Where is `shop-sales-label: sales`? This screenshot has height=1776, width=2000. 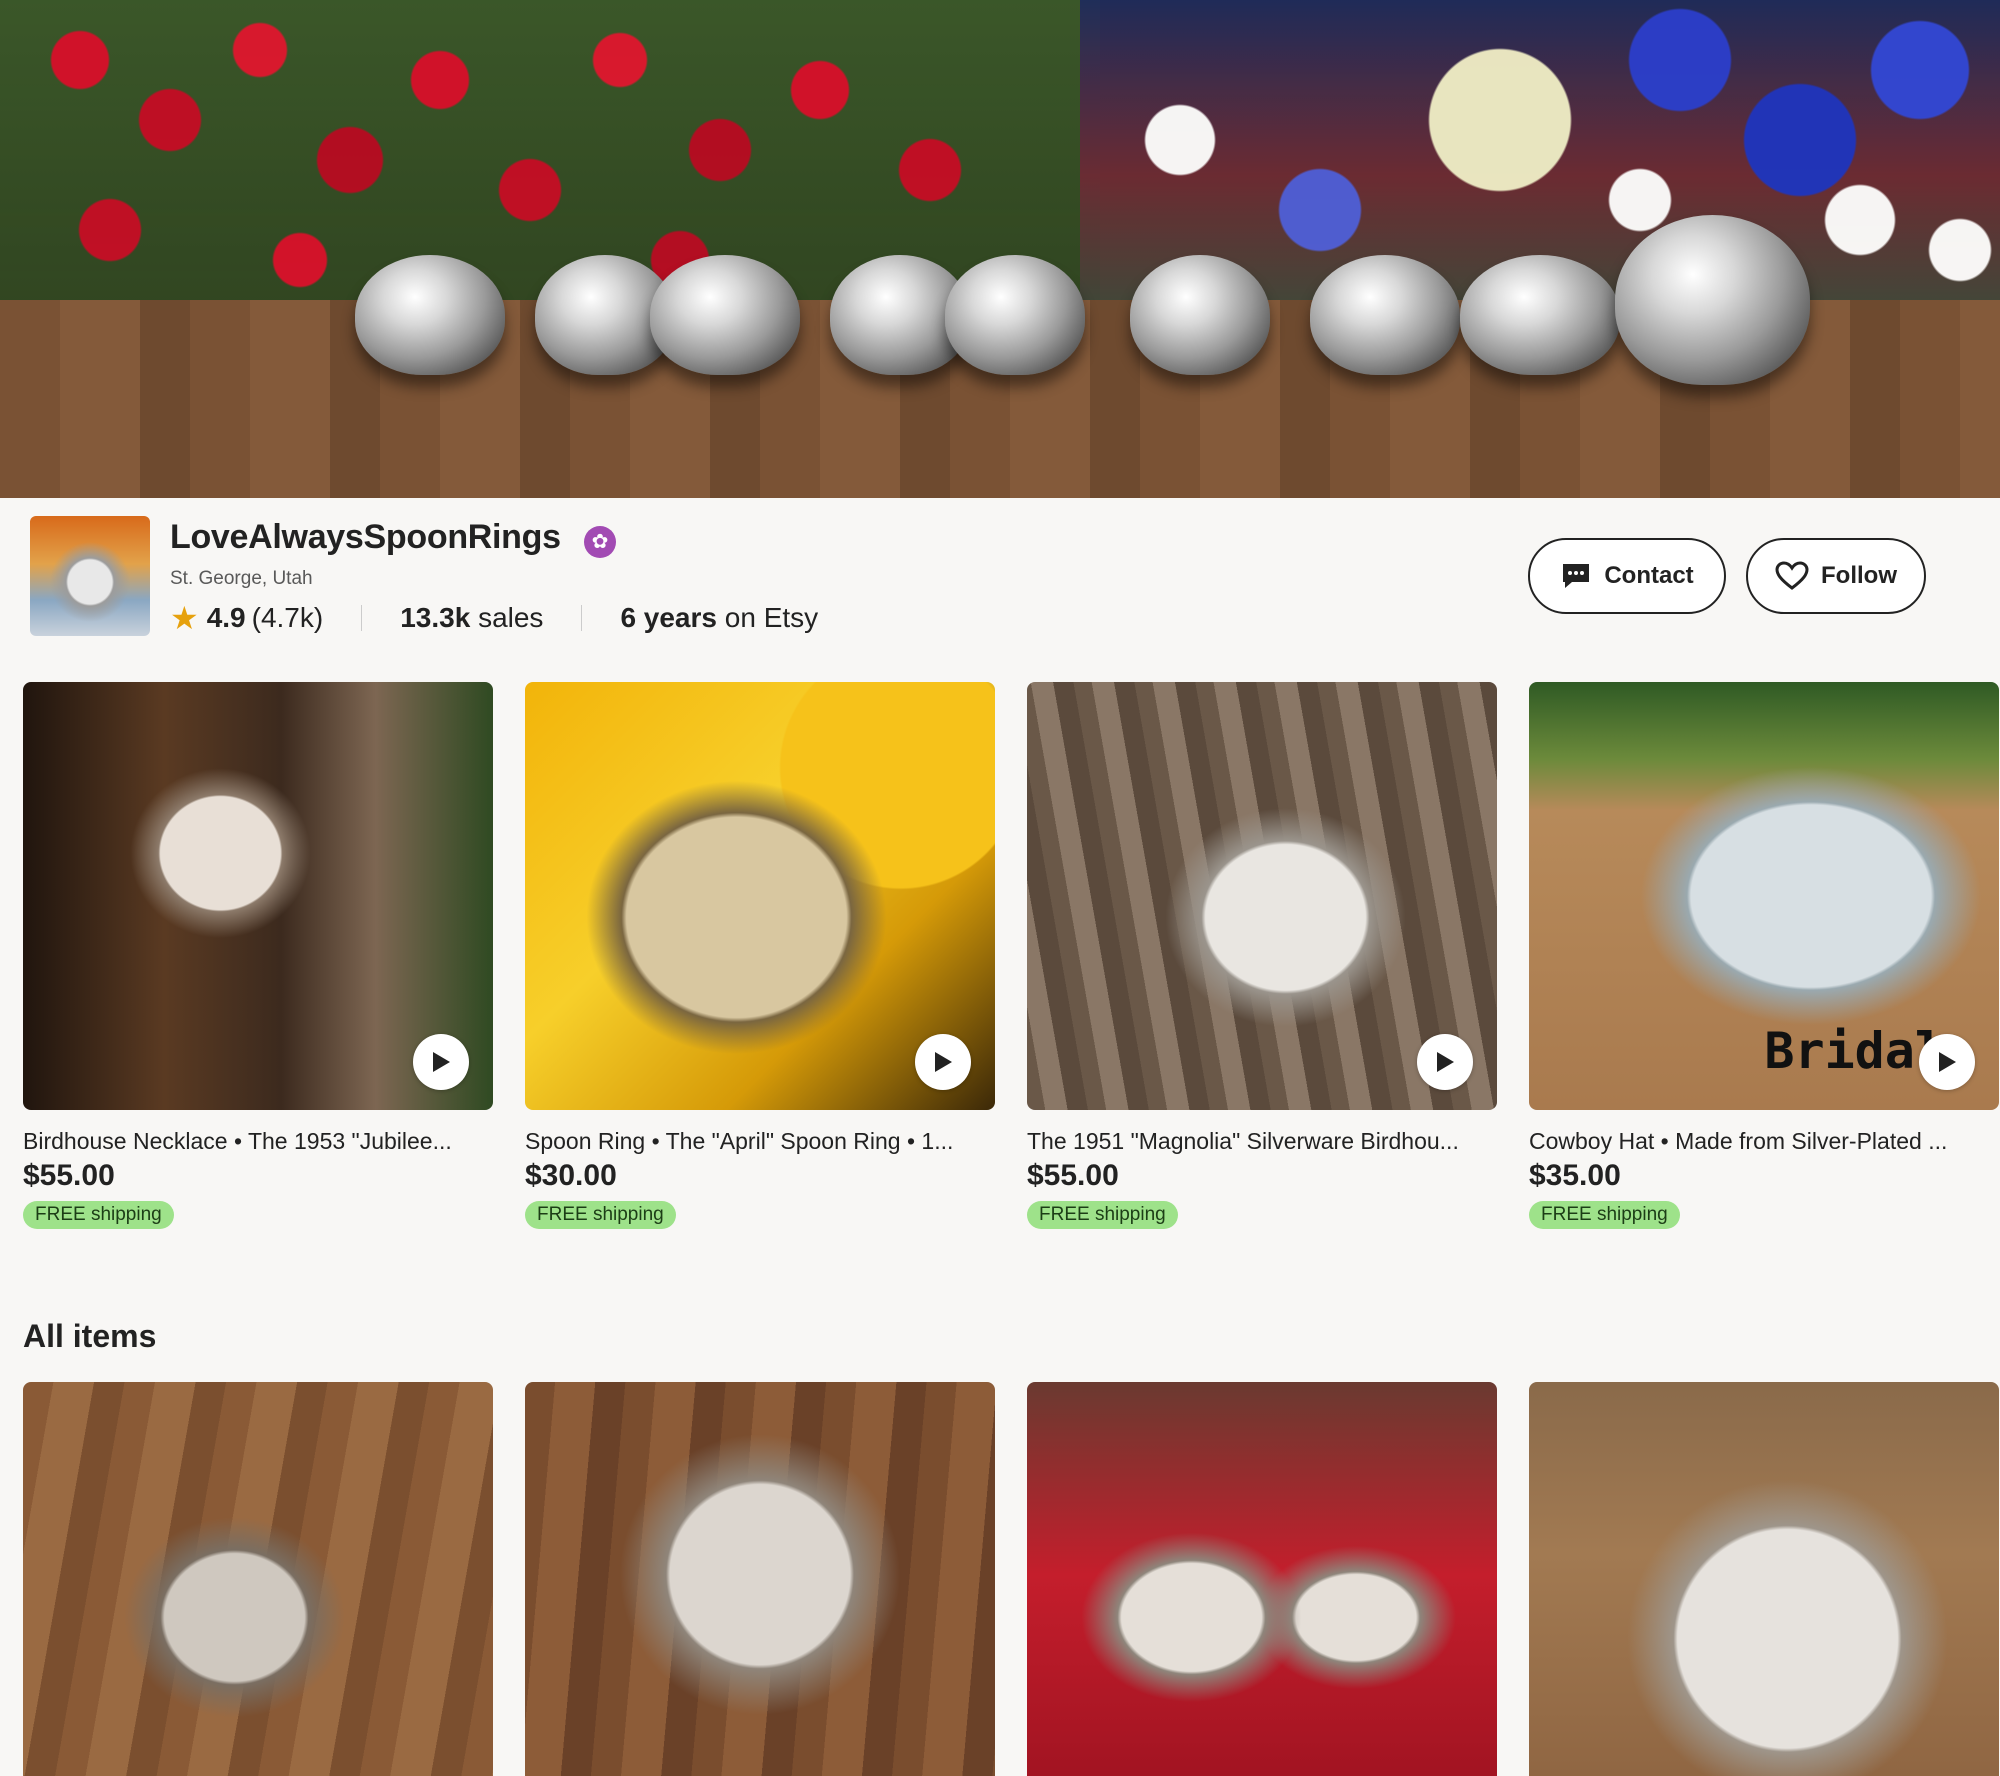 shop-sales-label: sales is located at coordinates (511, 617).